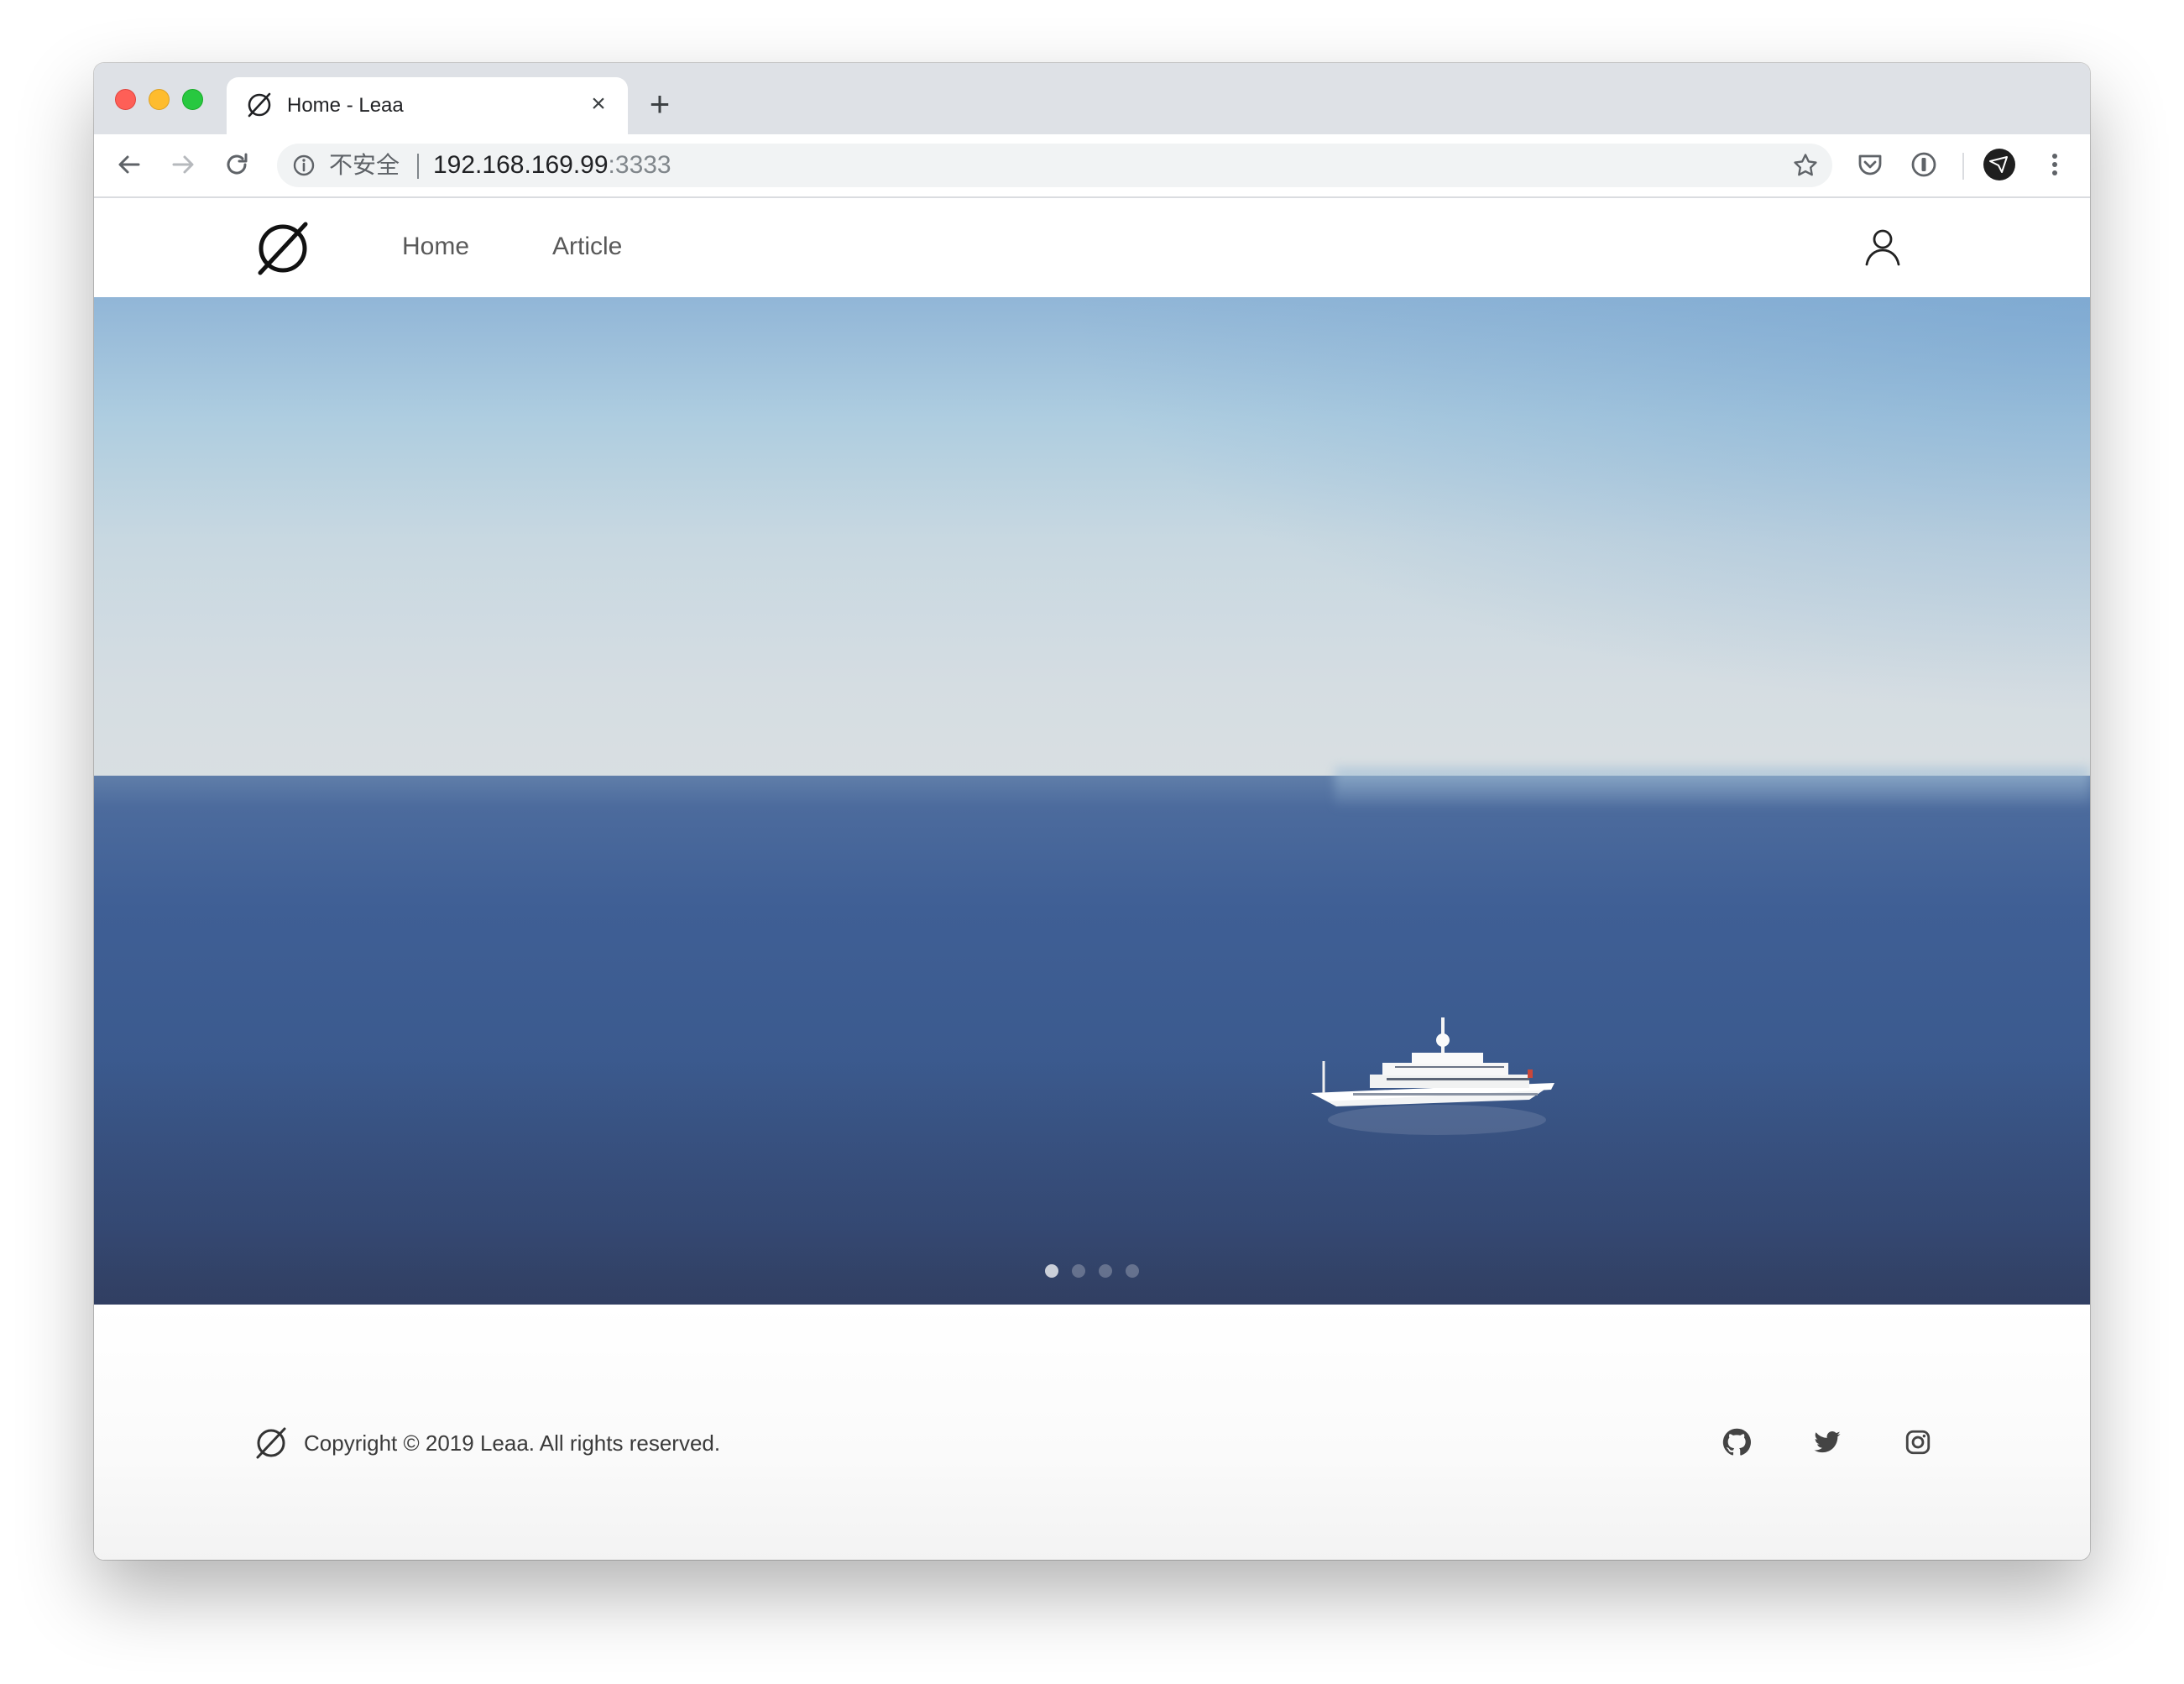  I want to click on toolbar-divider, so click(1963, 167).